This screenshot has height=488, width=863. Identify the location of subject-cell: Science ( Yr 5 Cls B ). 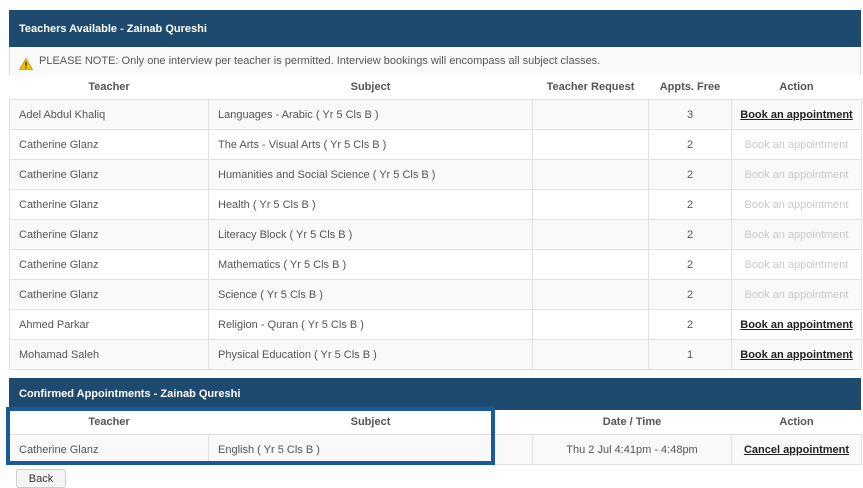
(370, 294).